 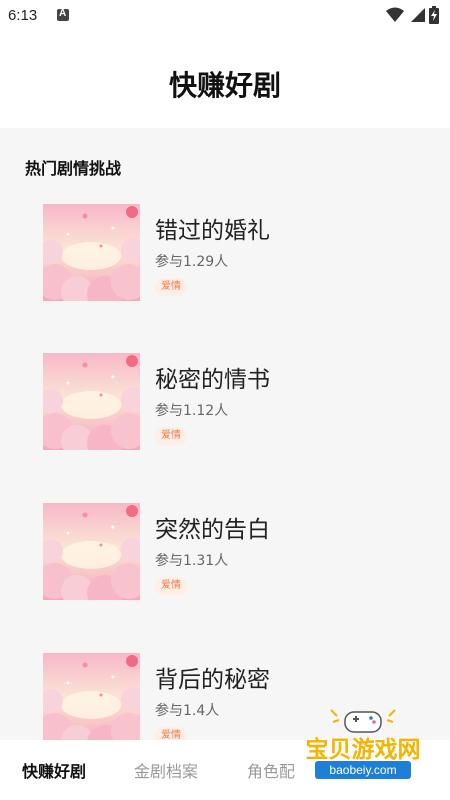 What do you see at coordinates (212, 530) in the screenshot?
I see `drama-title: 突然的告白` at bounding box center [212, 530].